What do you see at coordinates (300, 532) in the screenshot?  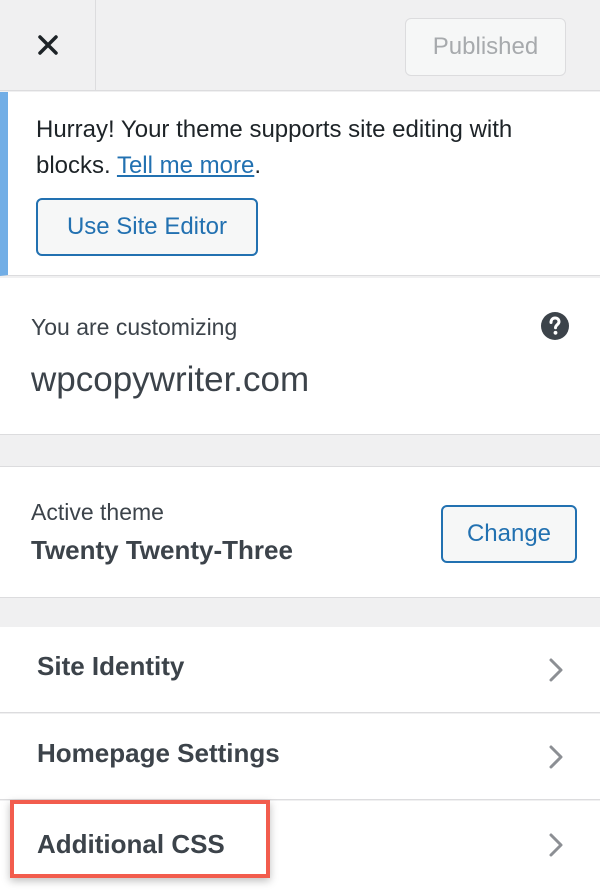 I see `active-theme-section: Active theme Twenty Twenty-Three Change` at bounding box center [300, 532].